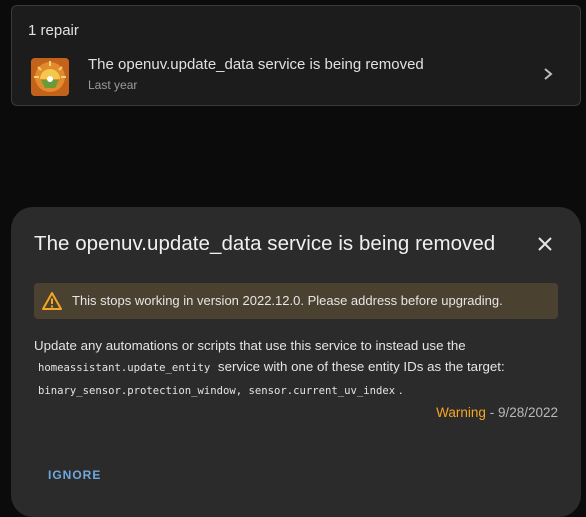 This screenshot has height=517, width=586. What do you see at coordinates (548, 74) in the screenshot?
I see `chevron-right-icon` at bounding box center [548, 74].